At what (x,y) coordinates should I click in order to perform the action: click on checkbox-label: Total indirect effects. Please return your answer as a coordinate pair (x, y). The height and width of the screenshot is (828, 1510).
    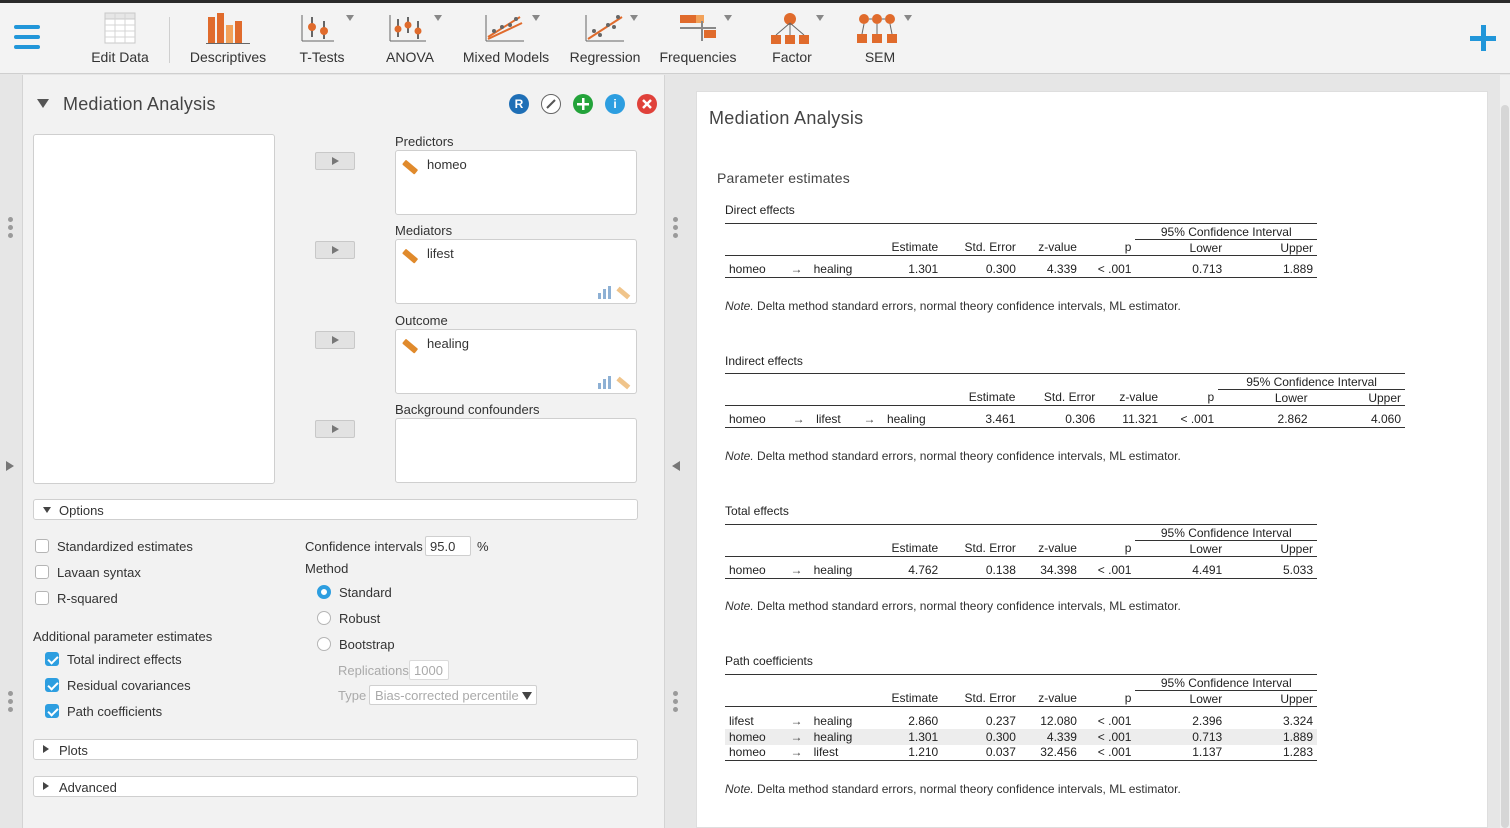
    Looking at the image, I should click on (124, 659).